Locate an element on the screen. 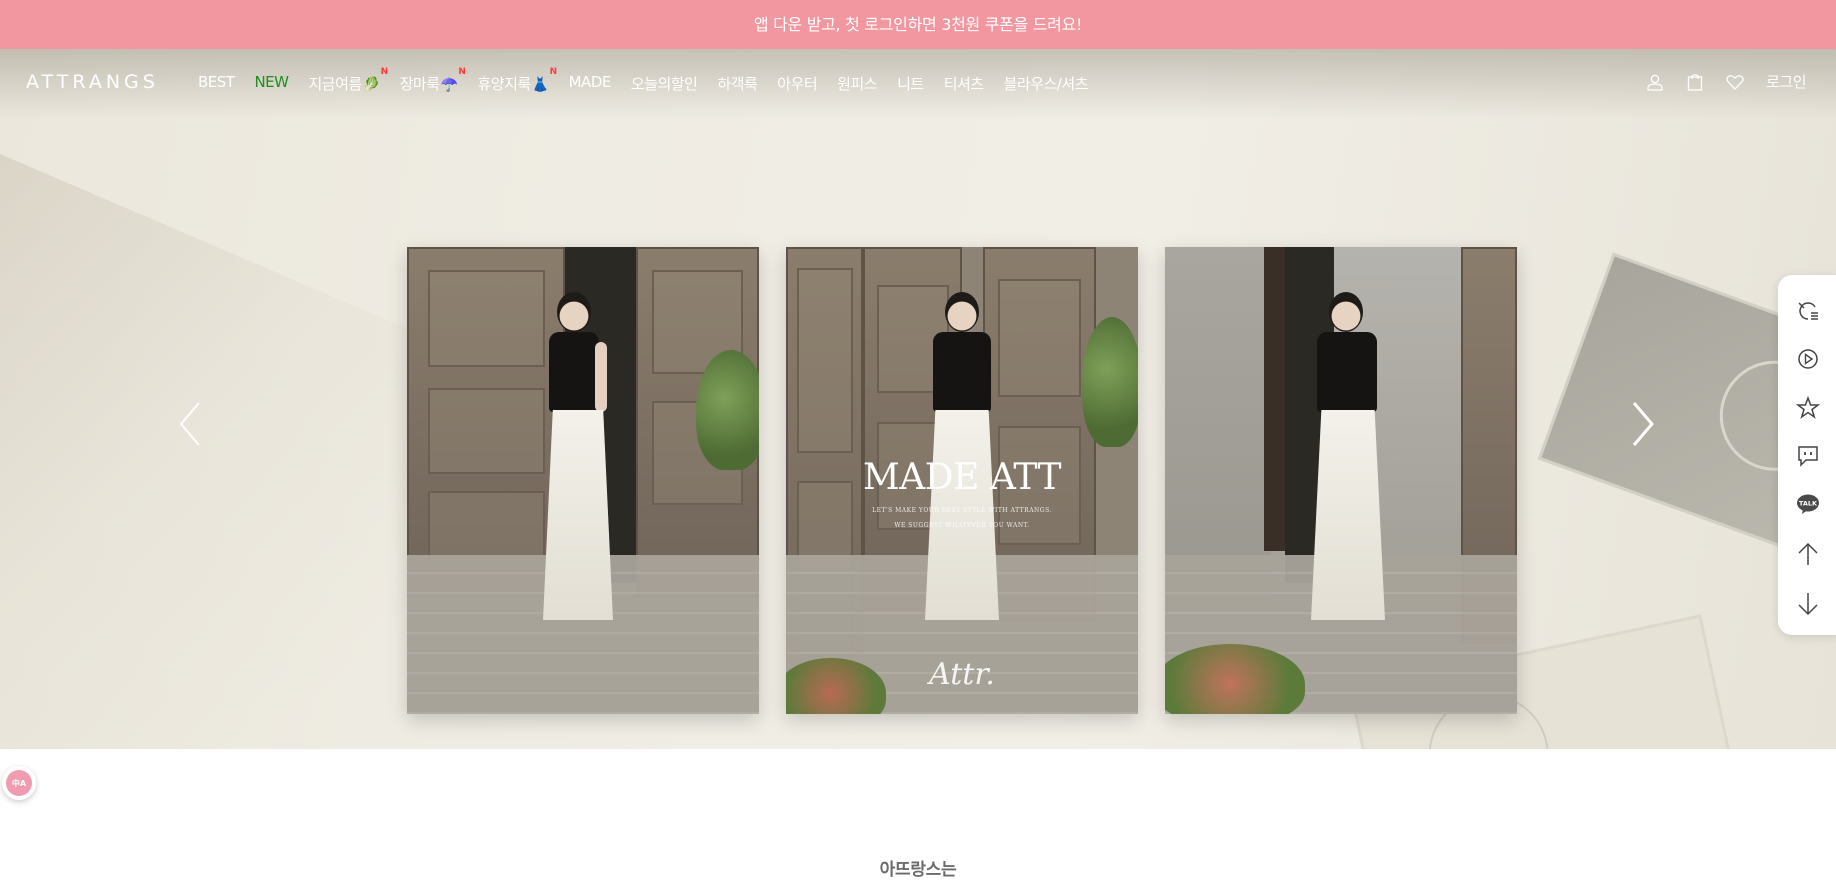  heart-icon is located at coordinates (1735, 82).